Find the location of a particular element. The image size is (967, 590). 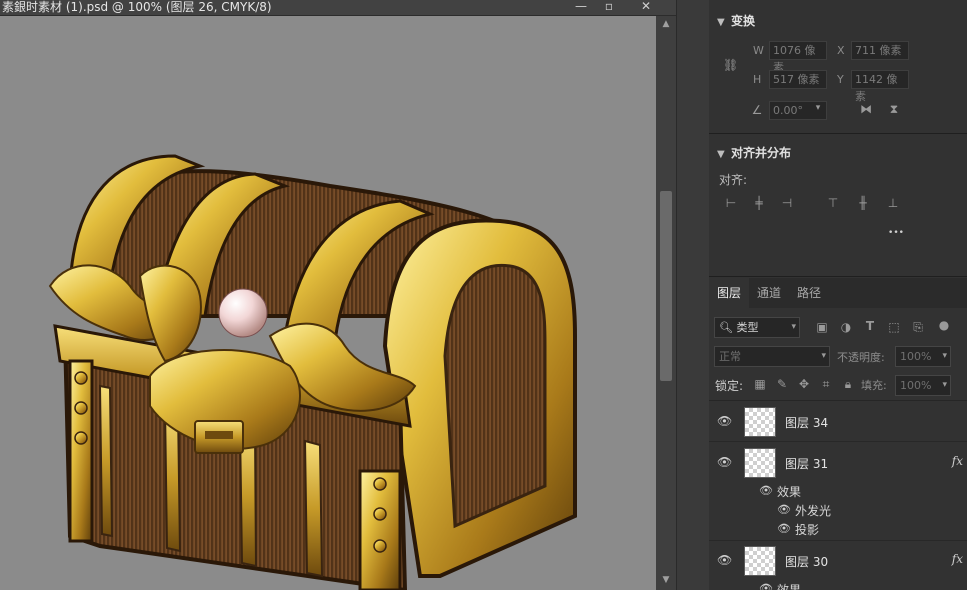

filter-pixel-icon: ▣ is located at coordinates (822, 327).